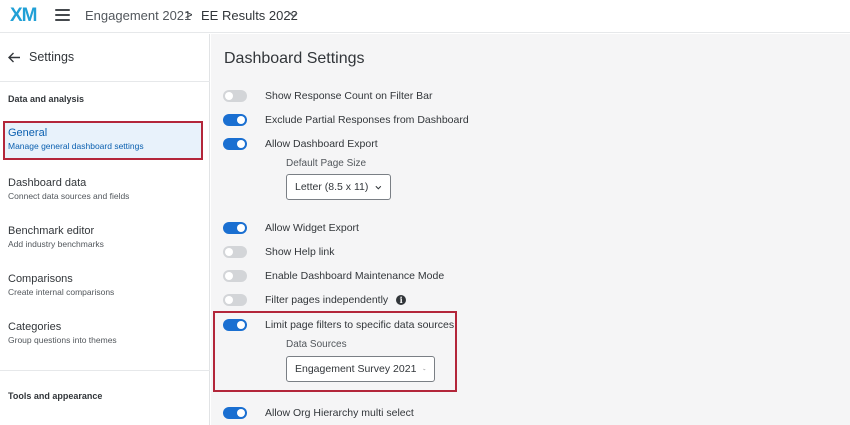 The image size is (850, 425). What do you see at coordinates (14, 57) in the screenshot?
I see `arrow-left-icon` at bounding box center [14, 57].